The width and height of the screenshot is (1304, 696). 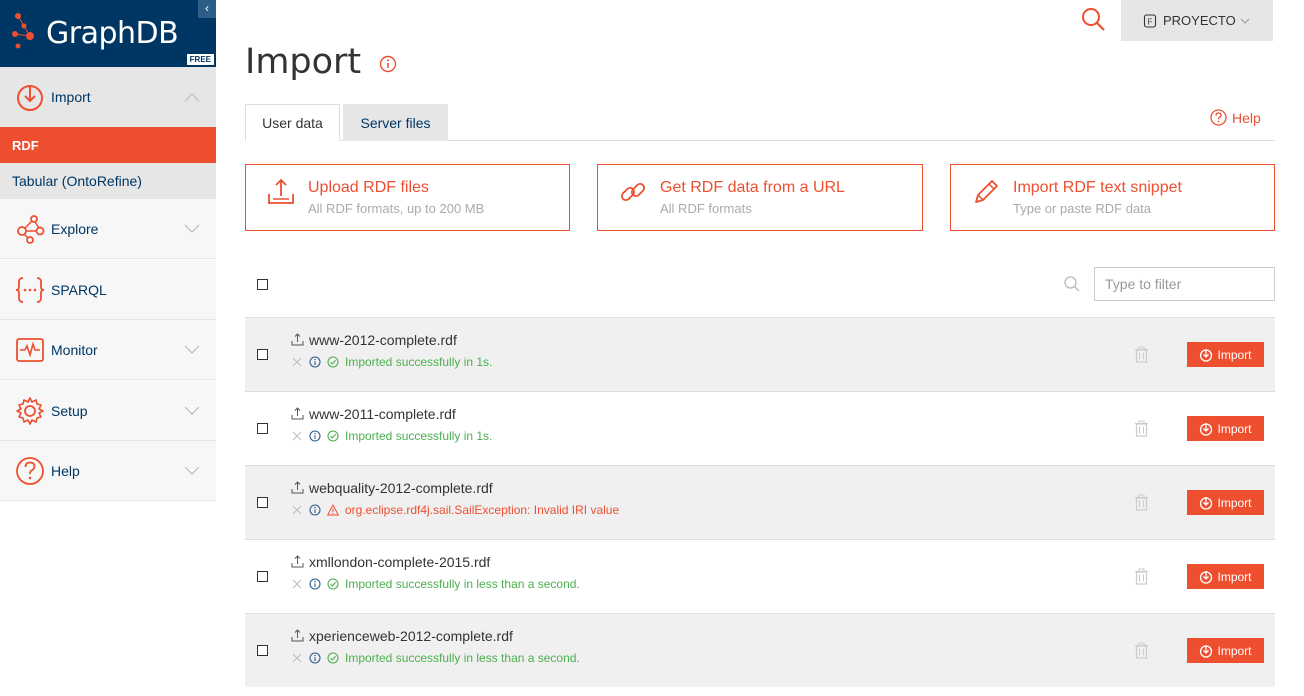 What do you see at coordinates (71, 96) in the screenshot?
I see `sidebar-item-label: Import` at bounding box center [71, 96].